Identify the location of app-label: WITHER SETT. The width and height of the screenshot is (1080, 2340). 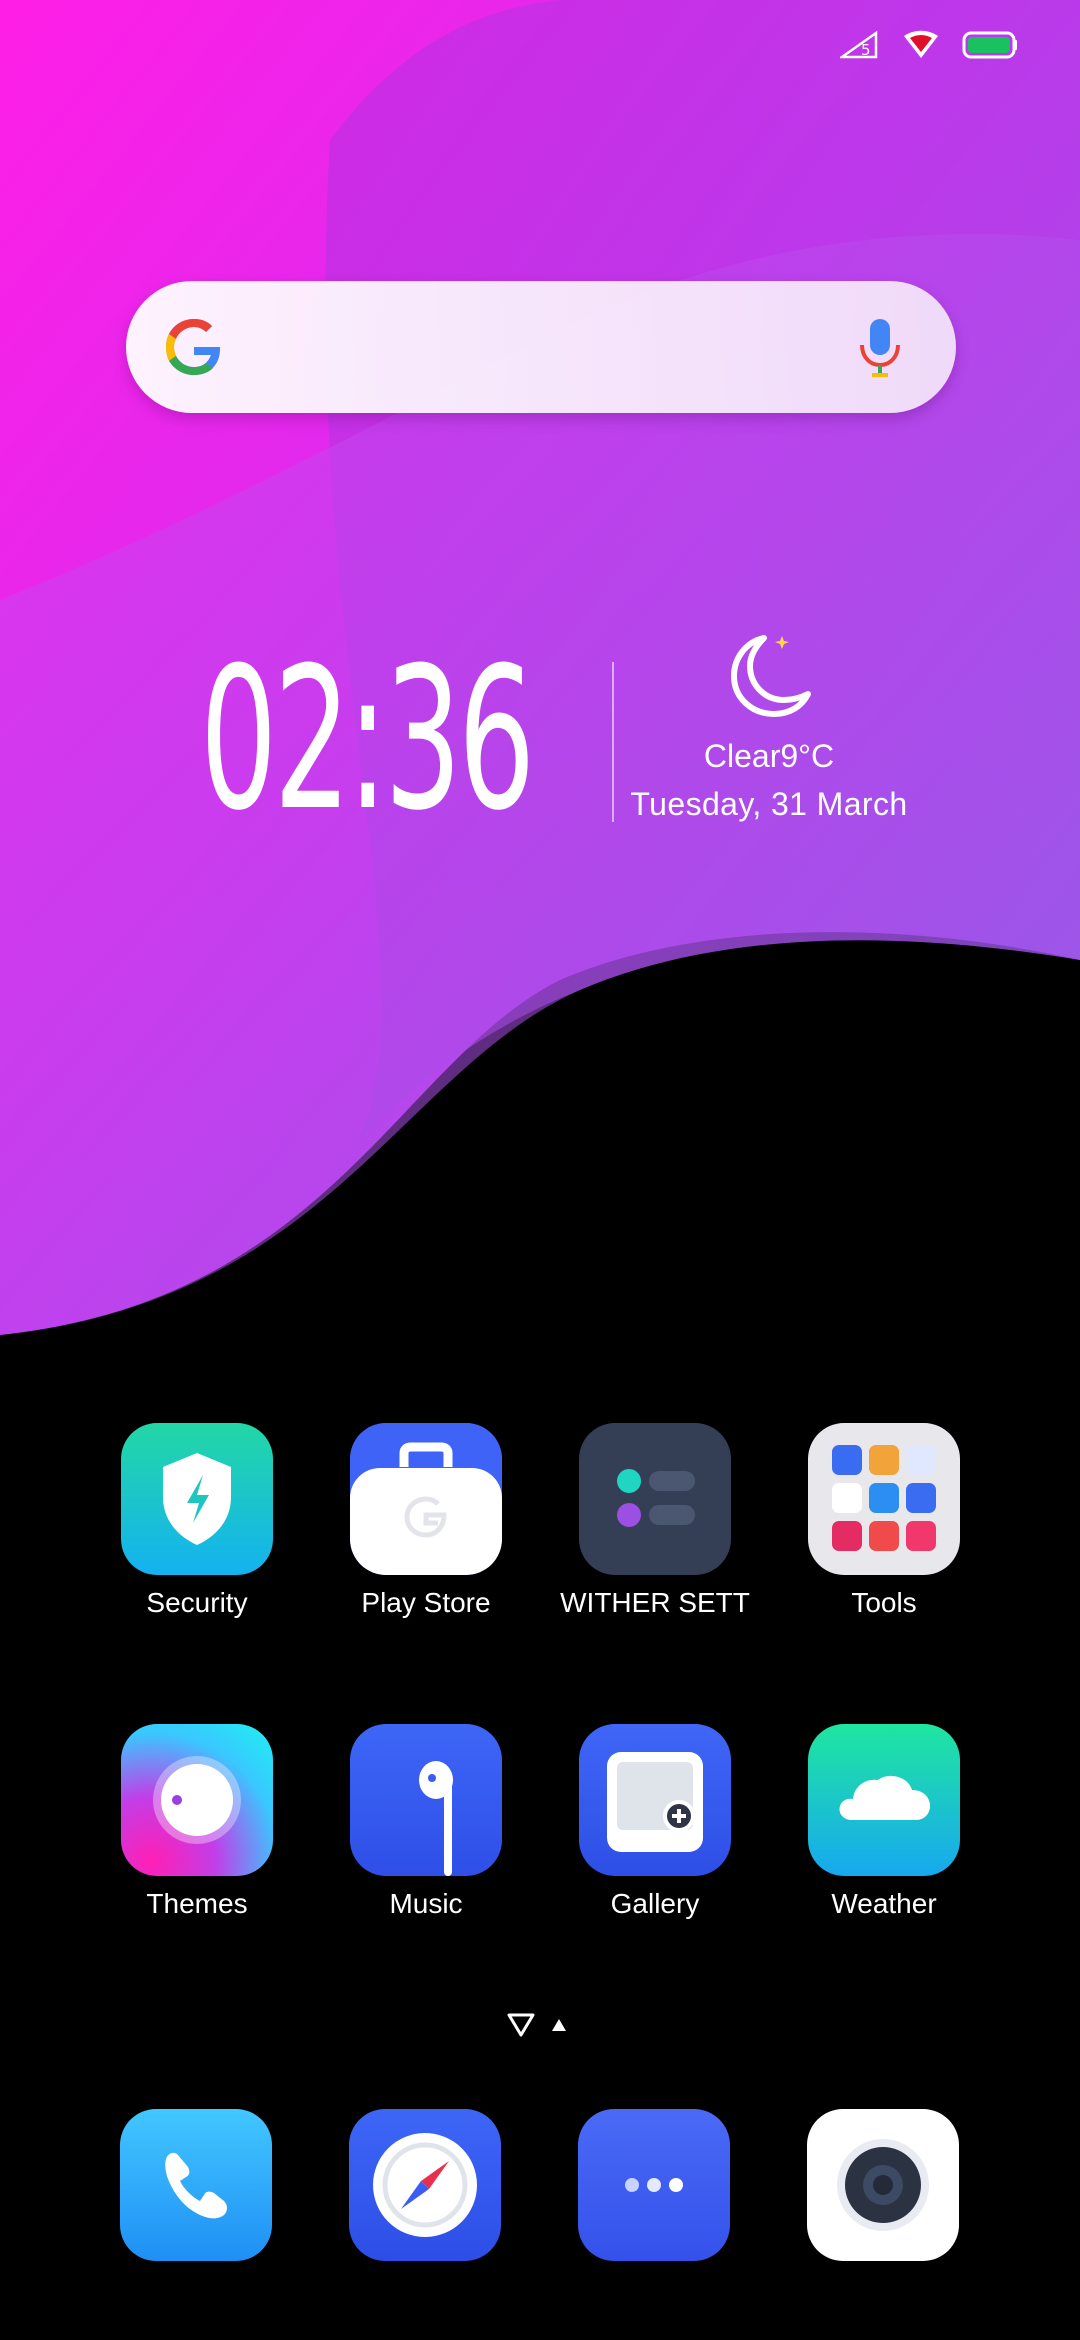
(655, 1602).